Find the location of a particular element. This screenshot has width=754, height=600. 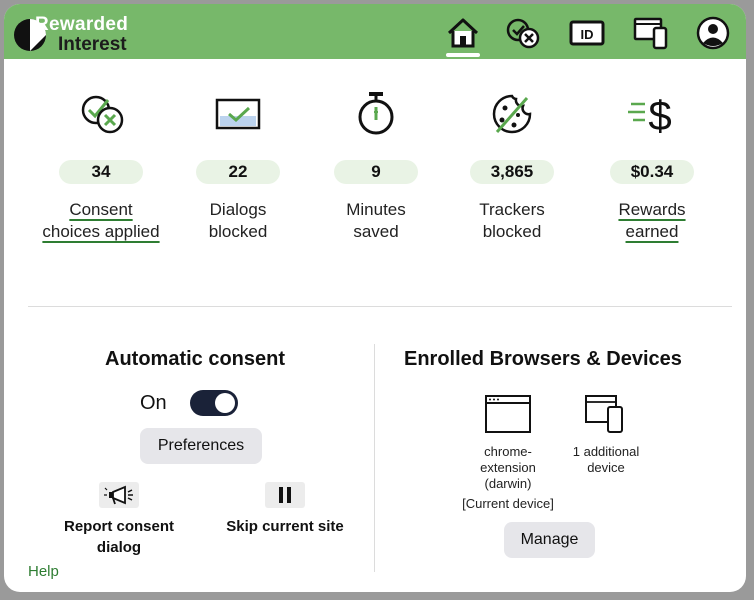

nav-id: ID is located at coordinates (587, 33).